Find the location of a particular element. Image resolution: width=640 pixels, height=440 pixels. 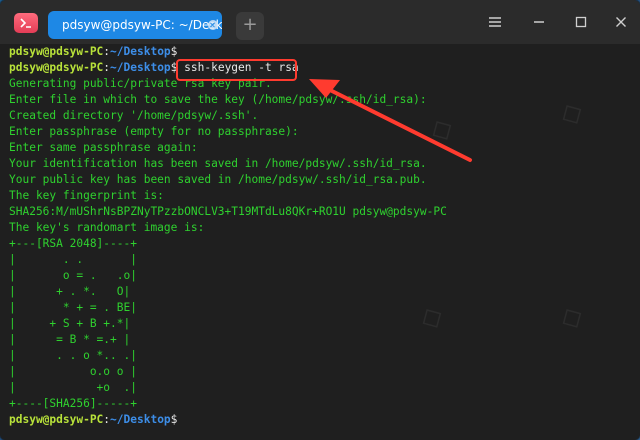

title-bar: pdsyw@pdsyw-PC: ~/Desktop + is located at coordinates (320, 22).